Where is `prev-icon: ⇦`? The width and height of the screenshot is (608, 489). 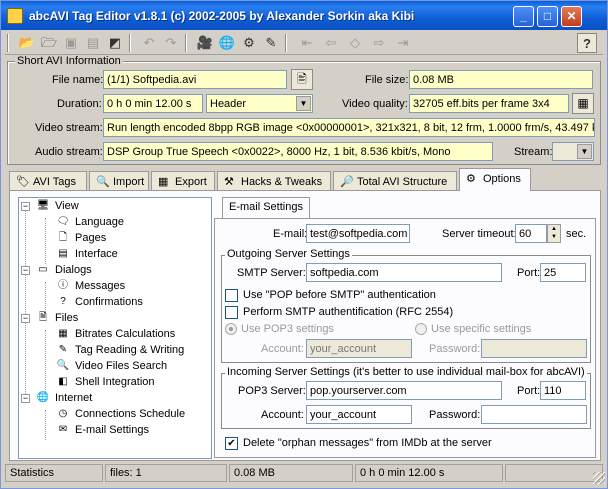
prev-icon: ⇦ is located at coordinates (331, 43).